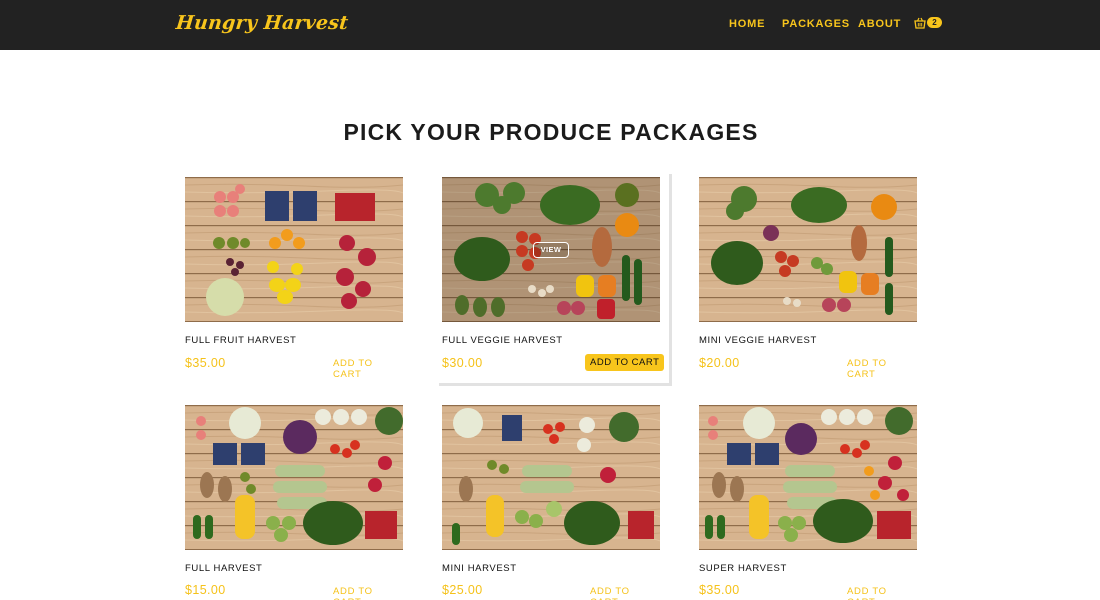  What do you see at coordinates (462, 590) in the screenshot?
I see `product-price: $25.00` at bounding box center [462, 590].